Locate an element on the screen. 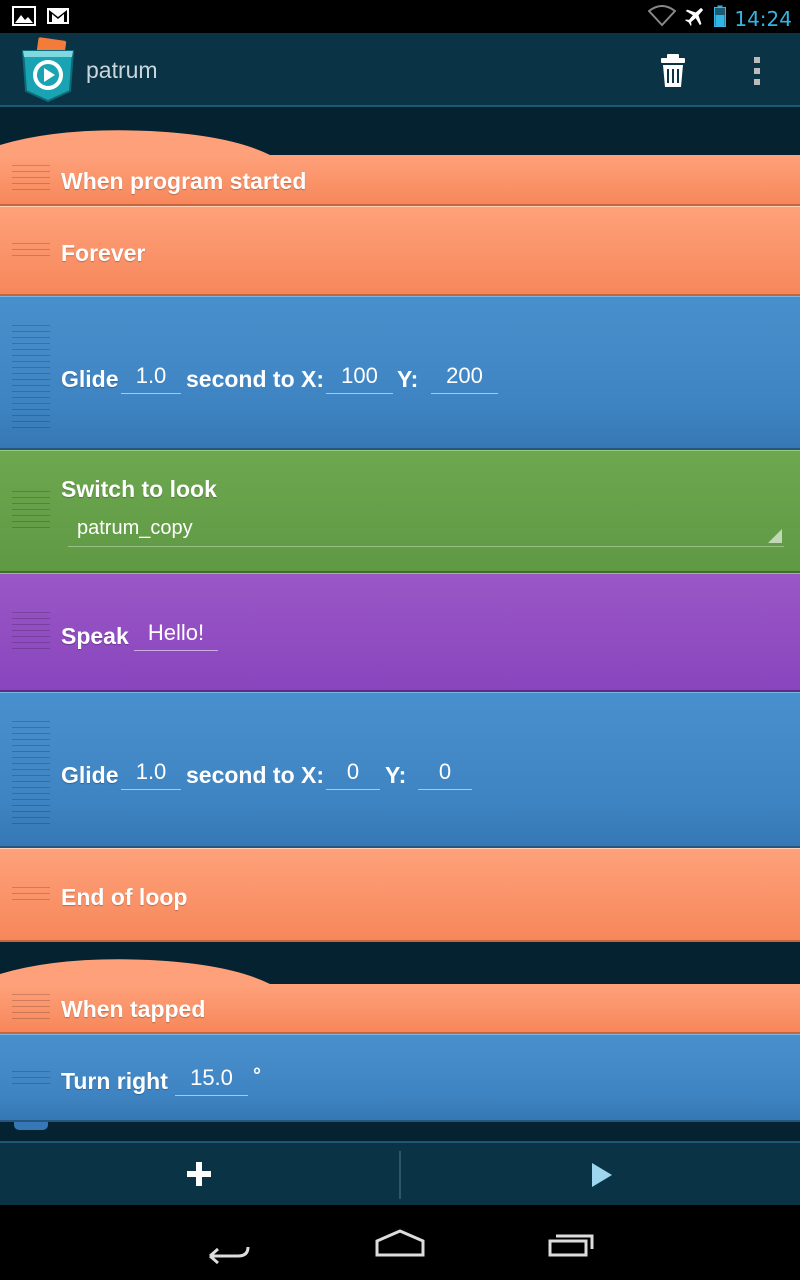  bottom-bar is located at coordinates (400, 1173).